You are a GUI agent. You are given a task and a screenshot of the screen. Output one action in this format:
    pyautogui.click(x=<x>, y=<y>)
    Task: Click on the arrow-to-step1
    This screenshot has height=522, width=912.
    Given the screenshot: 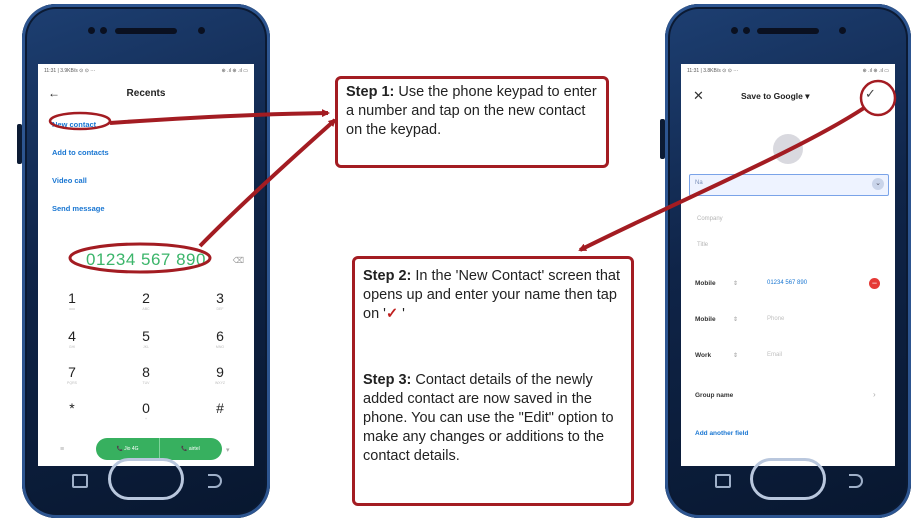 What is the action you would take?
    pyautogui.click(x=219, y=117)
    